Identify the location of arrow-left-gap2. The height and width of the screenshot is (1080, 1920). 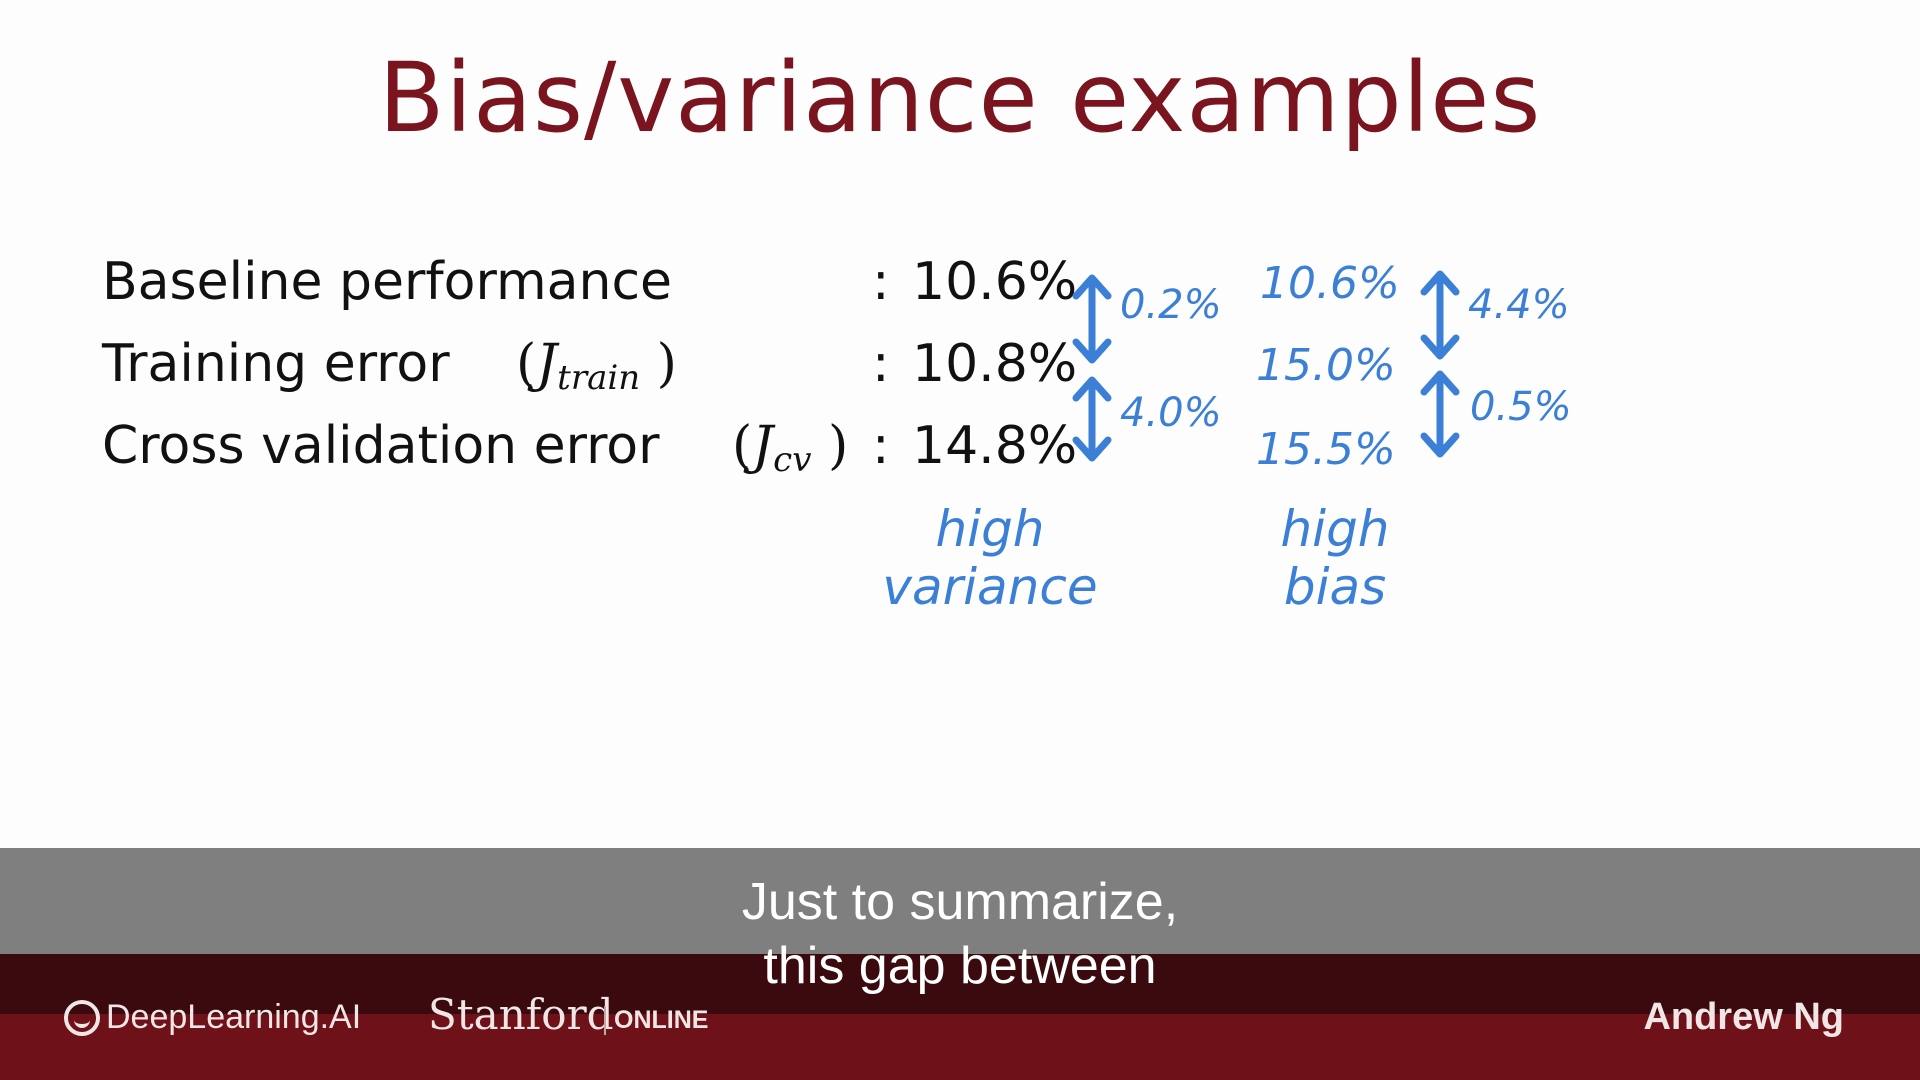
(1092, 419).